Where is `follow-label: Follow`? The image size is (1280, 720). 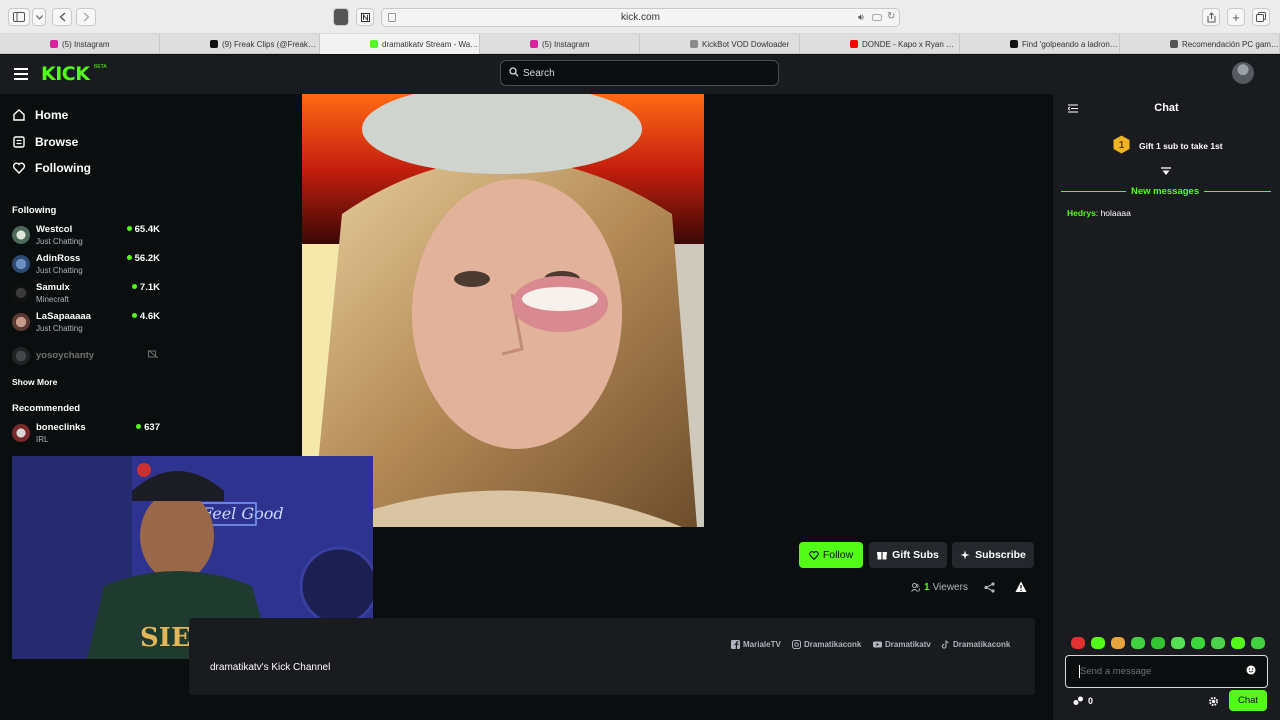
follow-label: Follow is located at coordinates (838, 555).